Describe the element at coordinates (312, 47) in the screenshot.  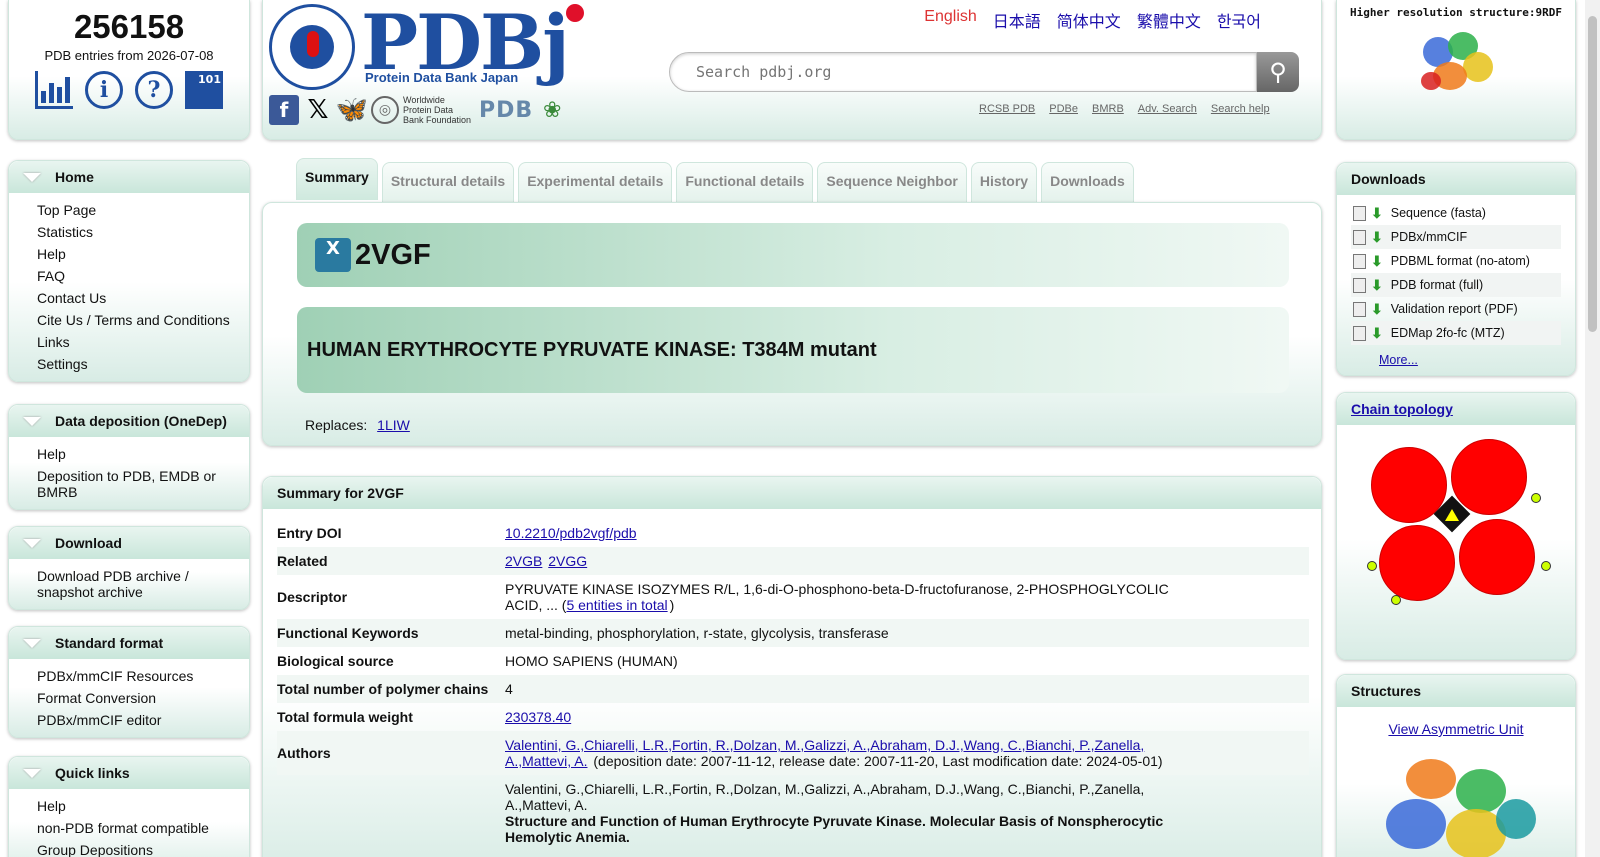
I see `university-seal-logo` at that location.